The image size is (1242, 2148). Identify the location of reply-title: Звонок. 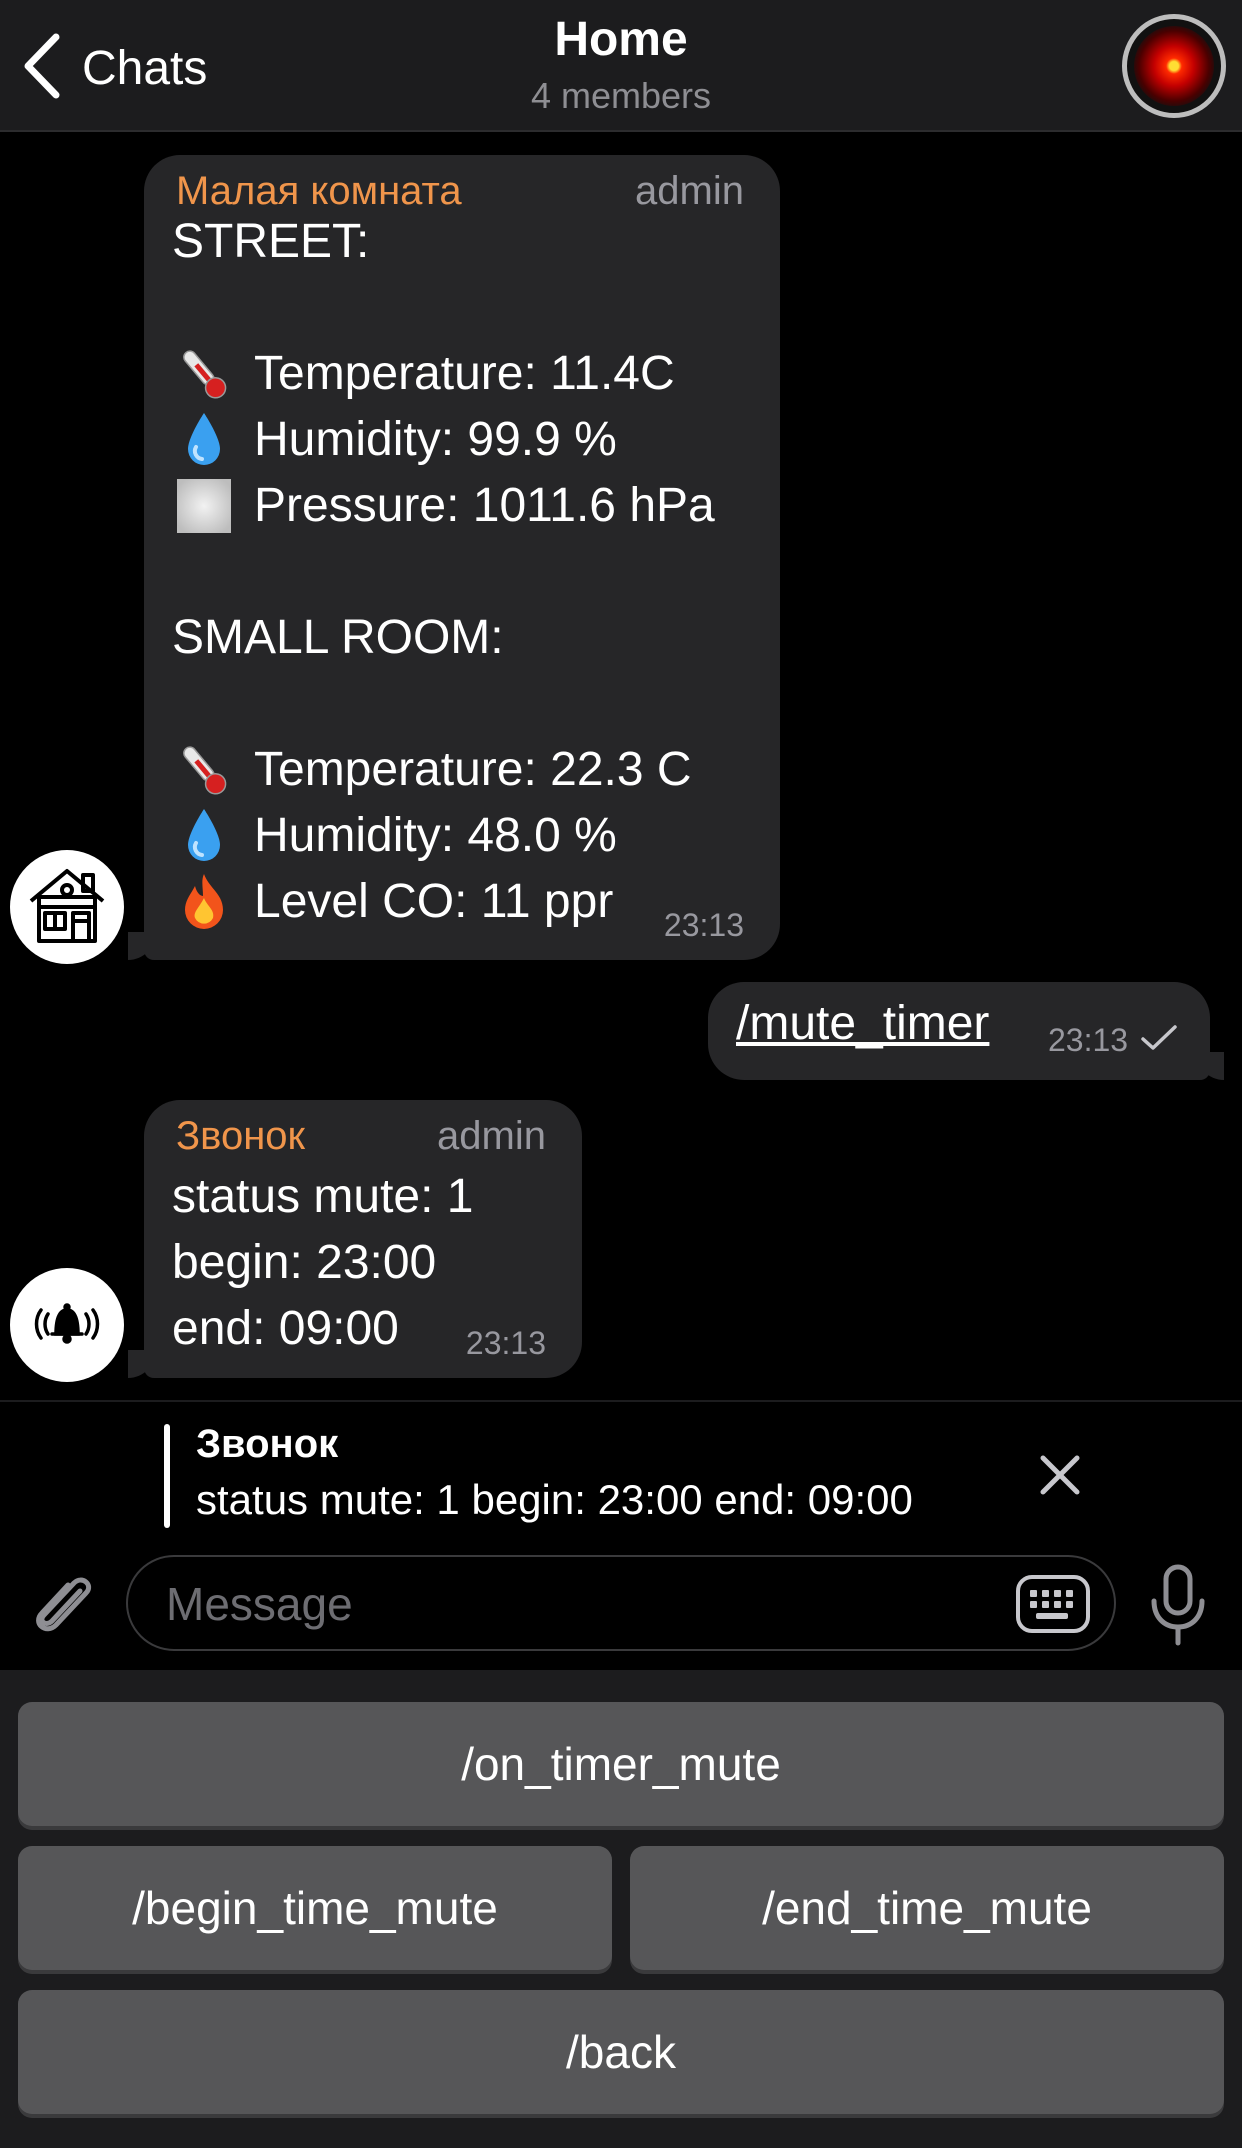
(267, 1444).